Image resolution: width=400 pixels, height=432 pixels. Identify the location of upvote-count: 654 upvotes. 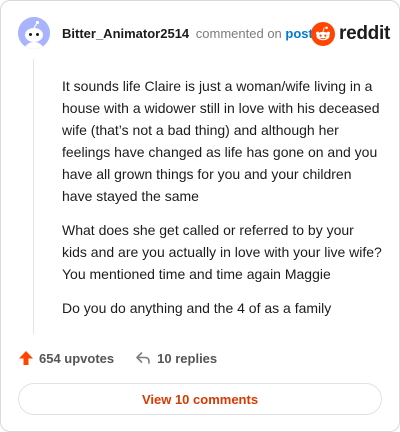
(77, 358).